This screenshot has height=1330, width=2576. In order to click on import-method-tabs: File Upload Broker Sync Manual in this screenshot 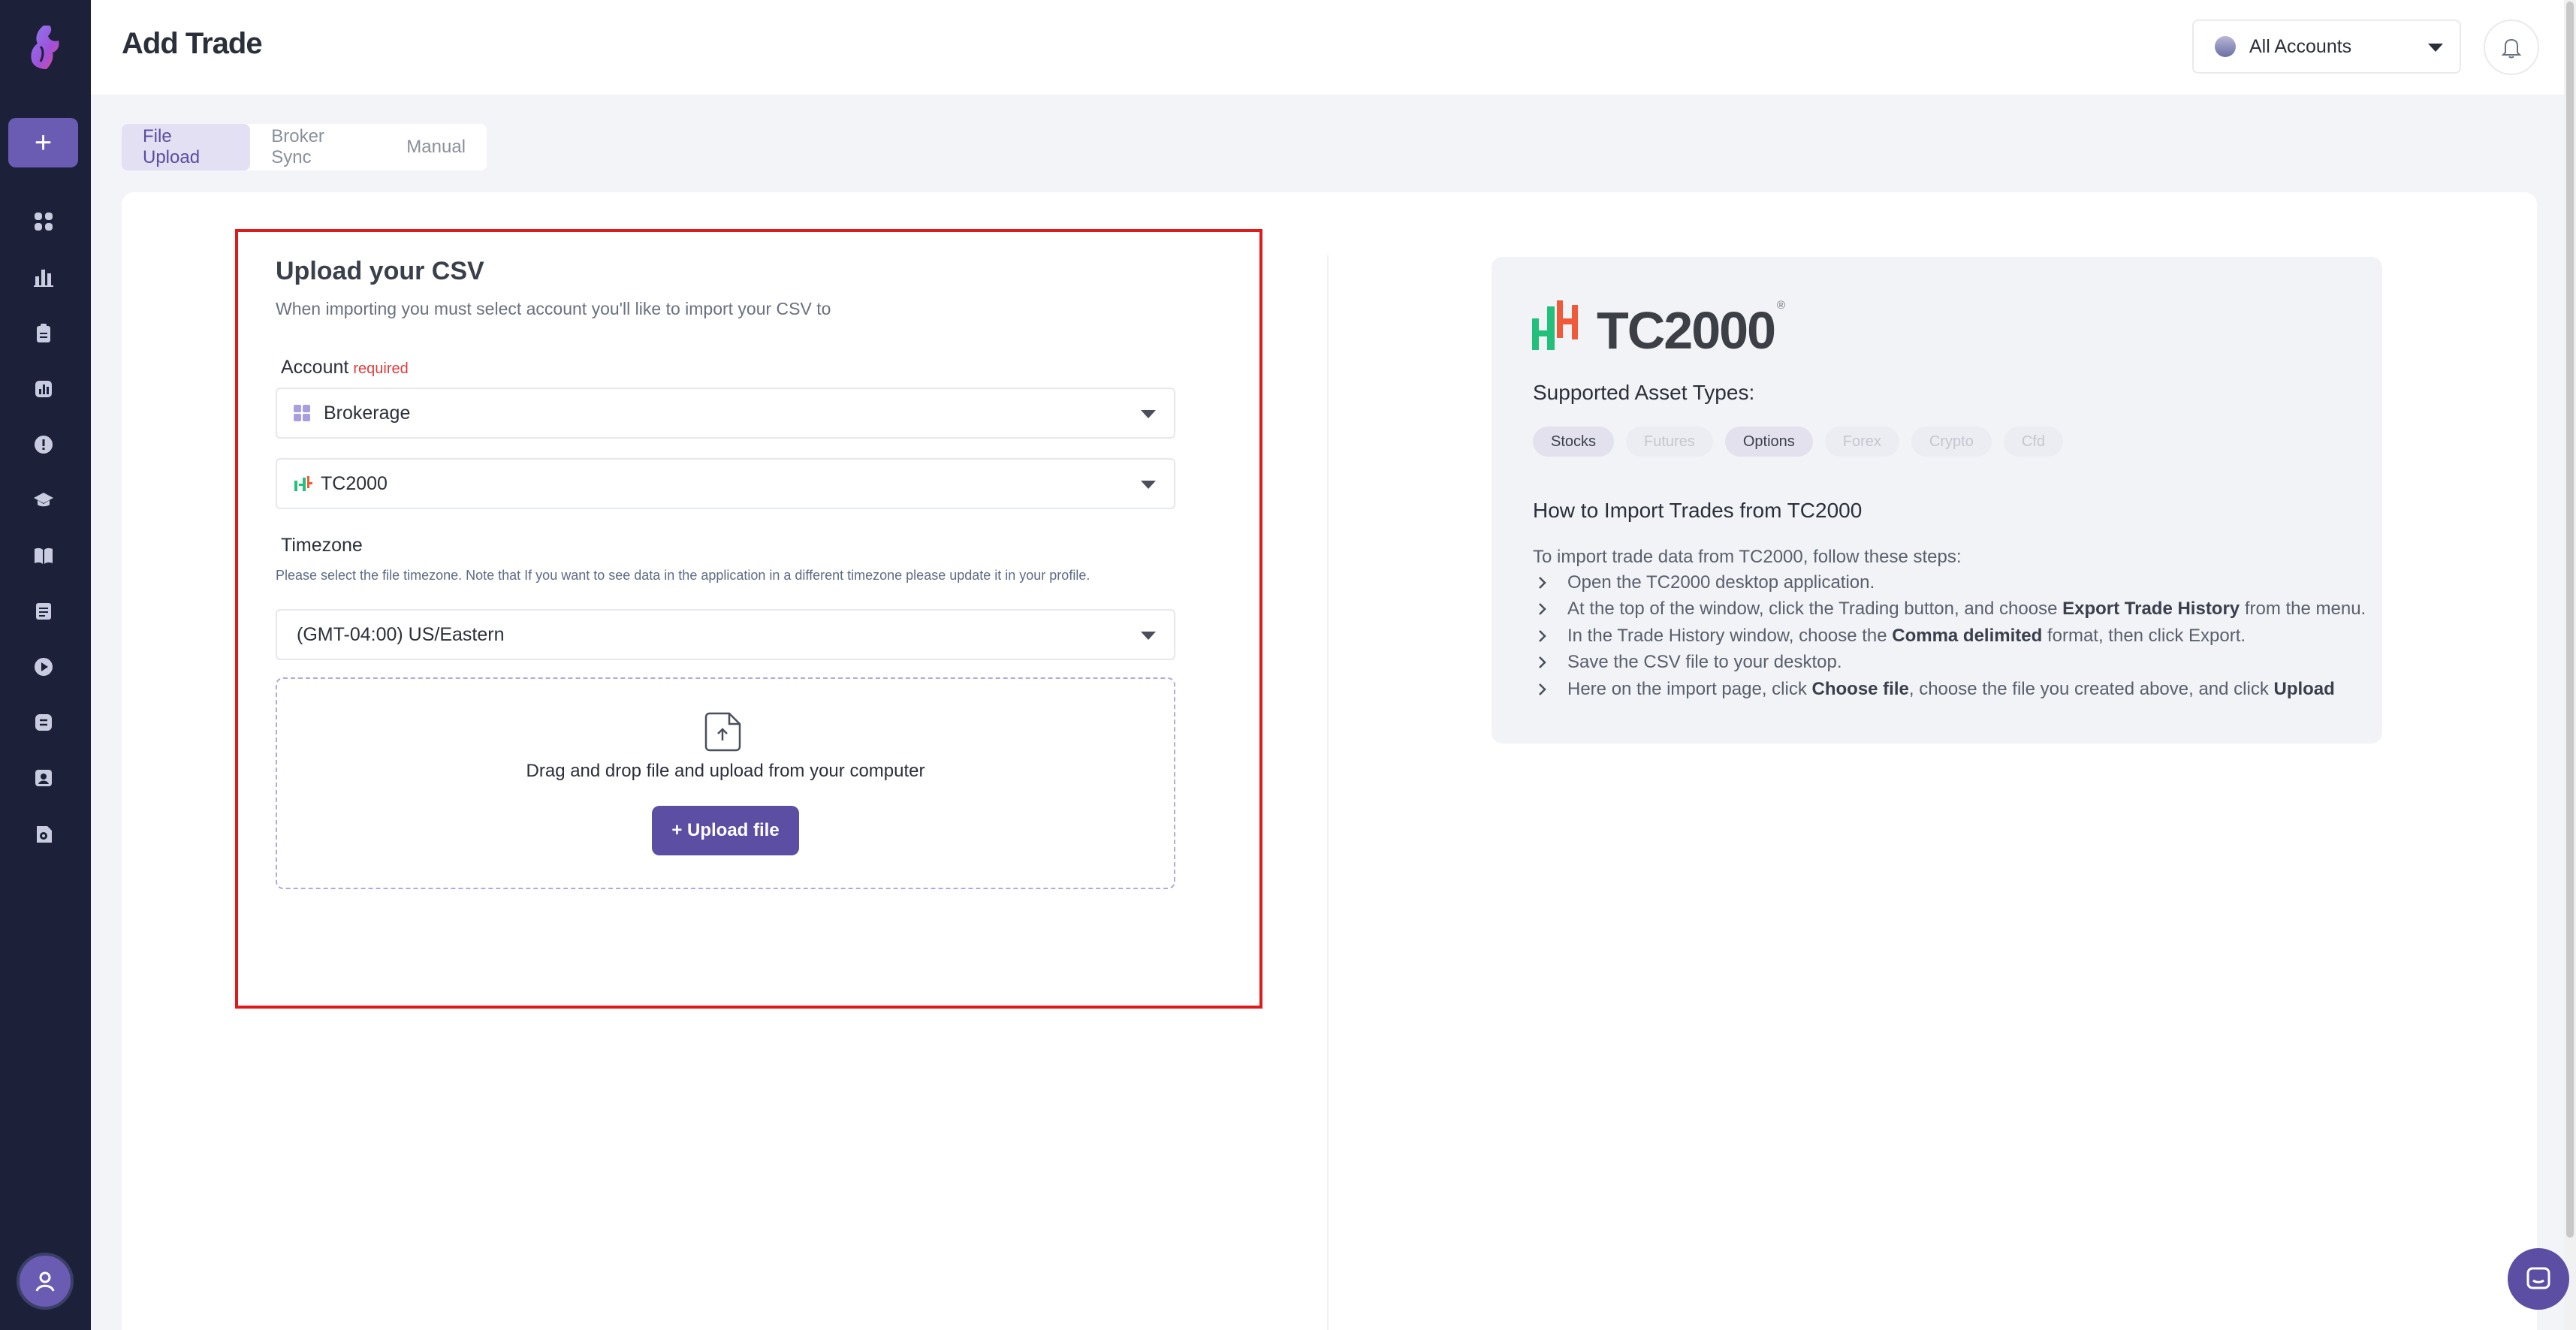, I will do `click(304, 147)`.